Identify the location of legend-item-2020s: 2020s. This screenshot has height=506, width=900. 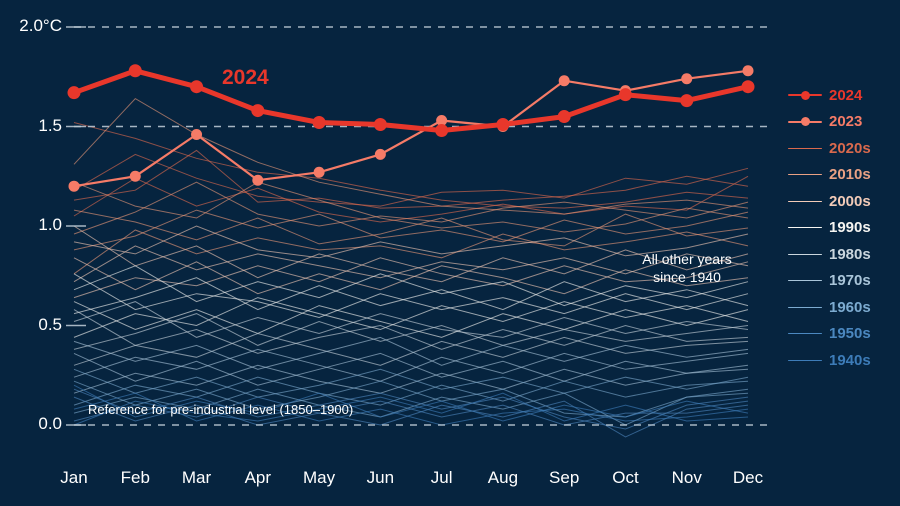
(844, 148).